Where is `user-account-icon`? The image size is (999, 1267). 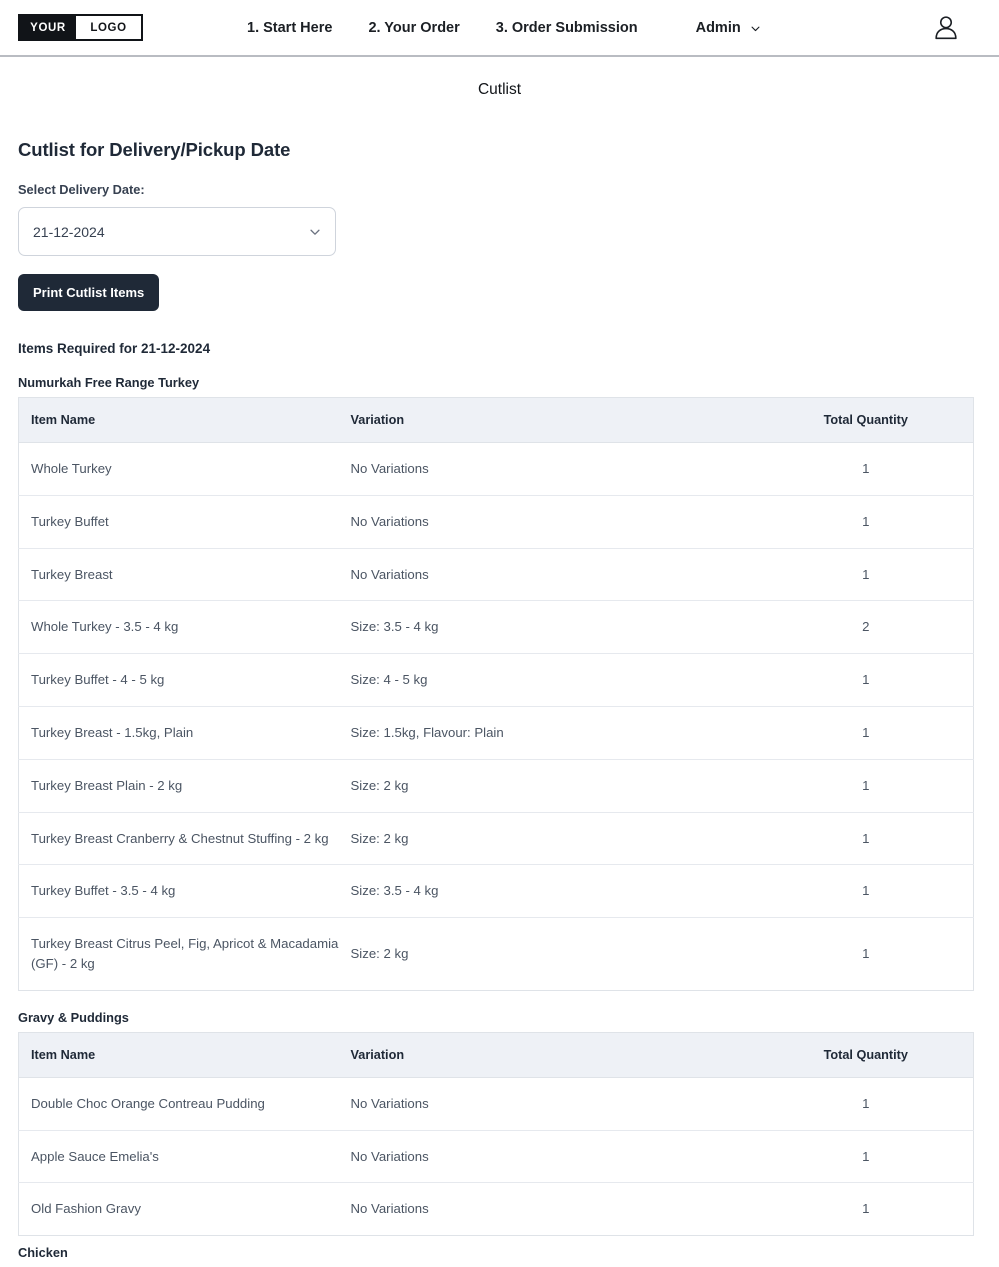
user-account-icon is located at coordinates (946, 27).